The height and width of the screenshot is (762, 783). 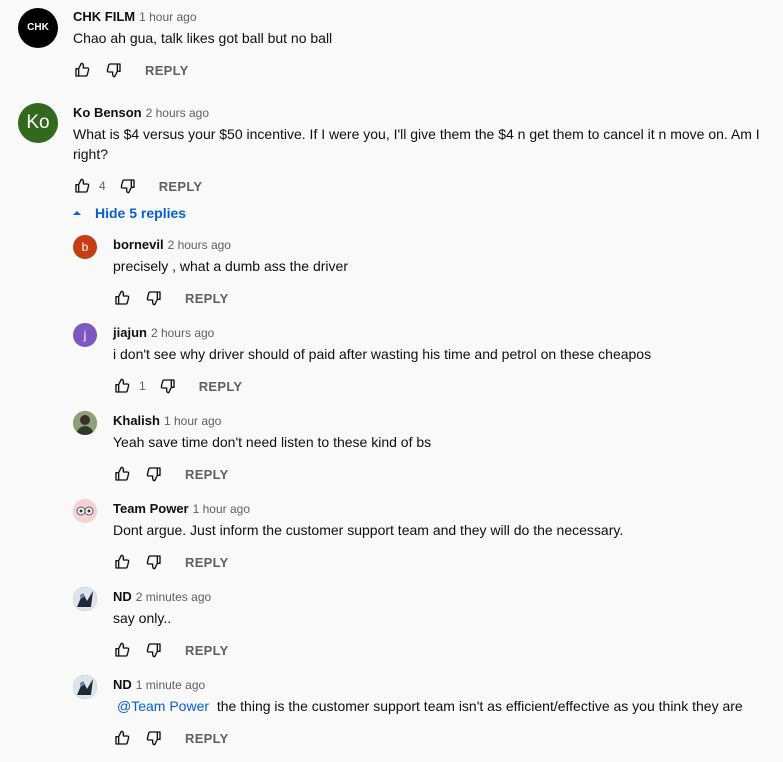 What do you see at coordinates (138, 244) in the screenshot?
I see `author-name: bornevil` at bounding box center [138, 244].